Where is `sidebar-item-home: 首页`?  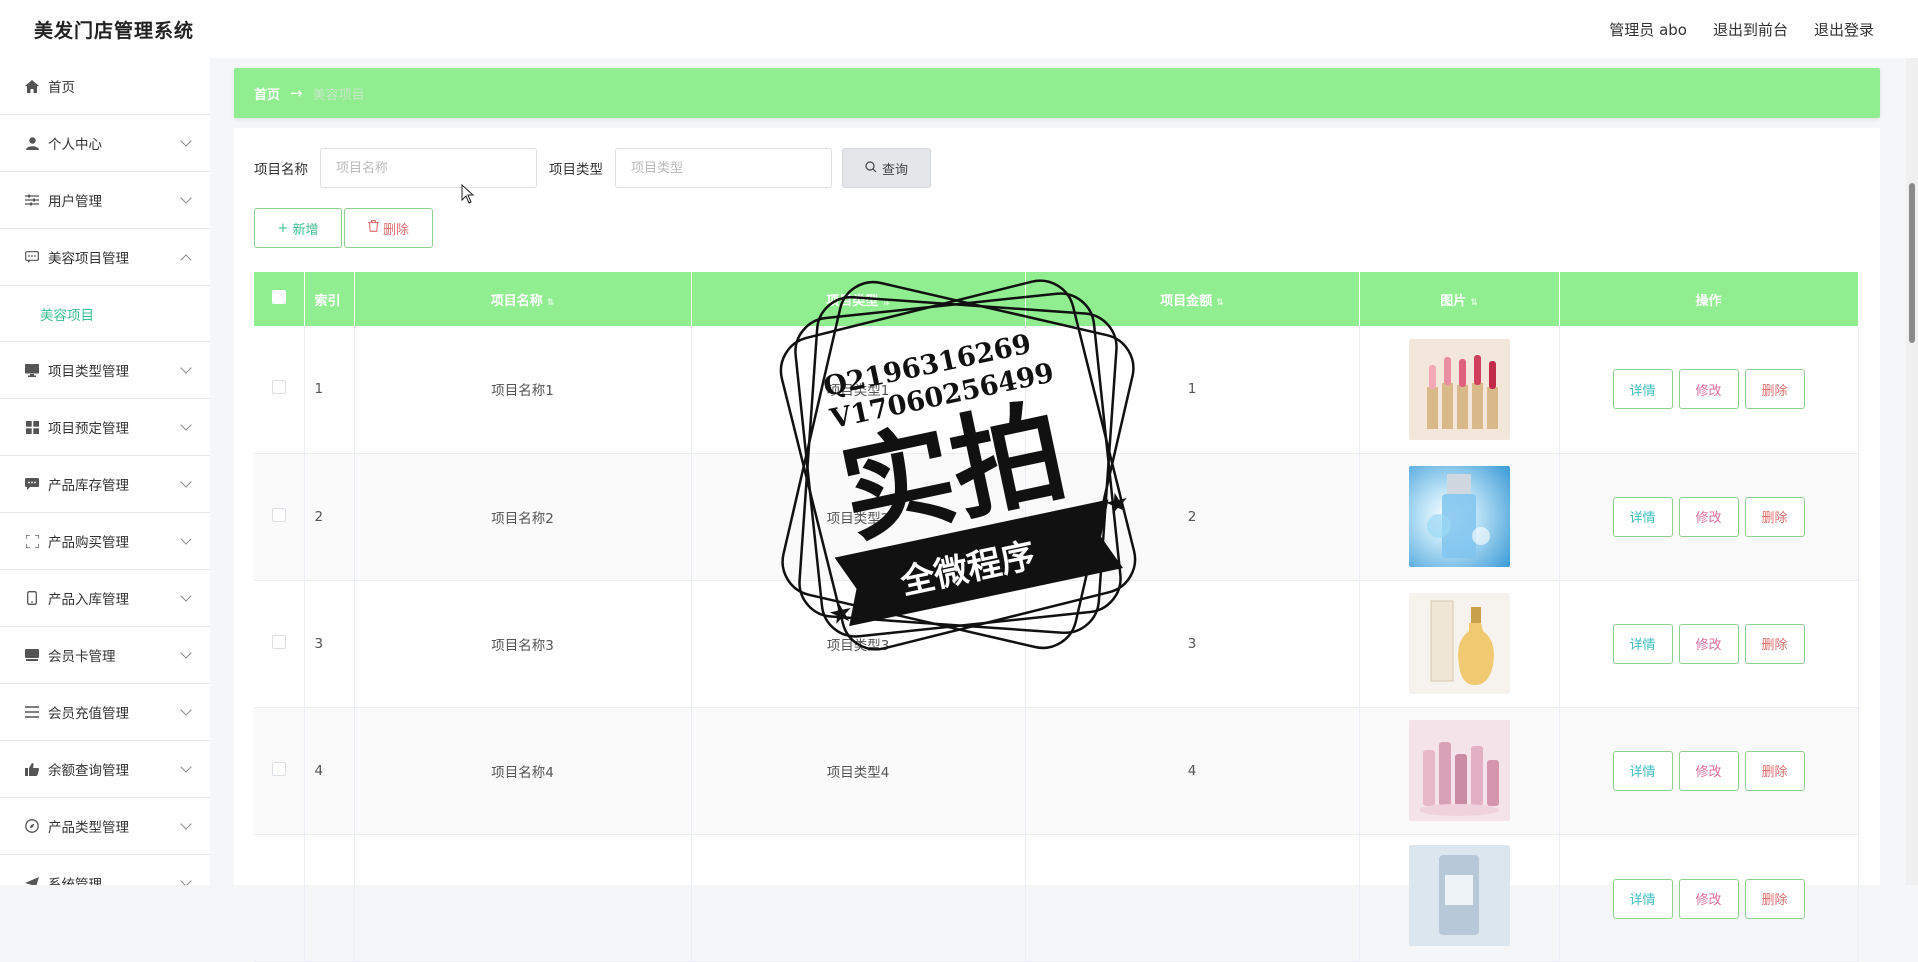
sidebar-item-home: 首页 is located at coordinates (105, 86).